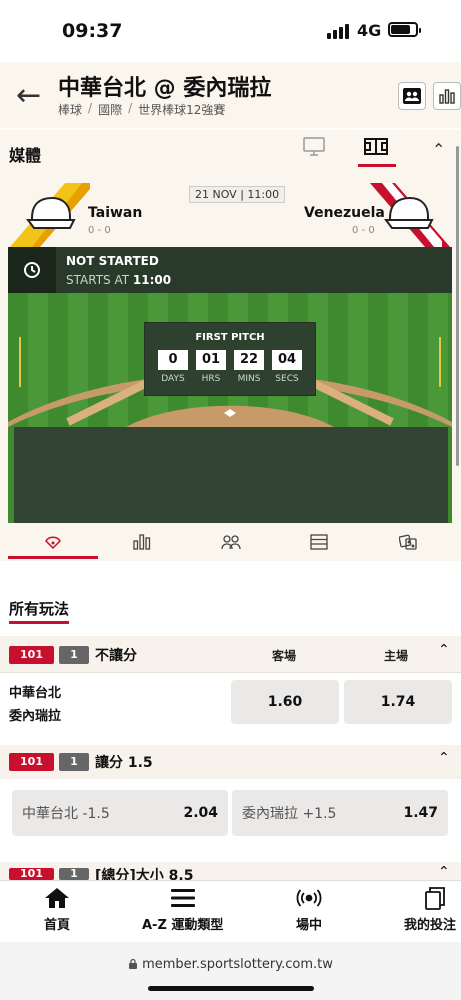 This screenshot has width=461, height=1000. I want to click on url-text: member.sportslottery.com.tw, so click(230, 964).